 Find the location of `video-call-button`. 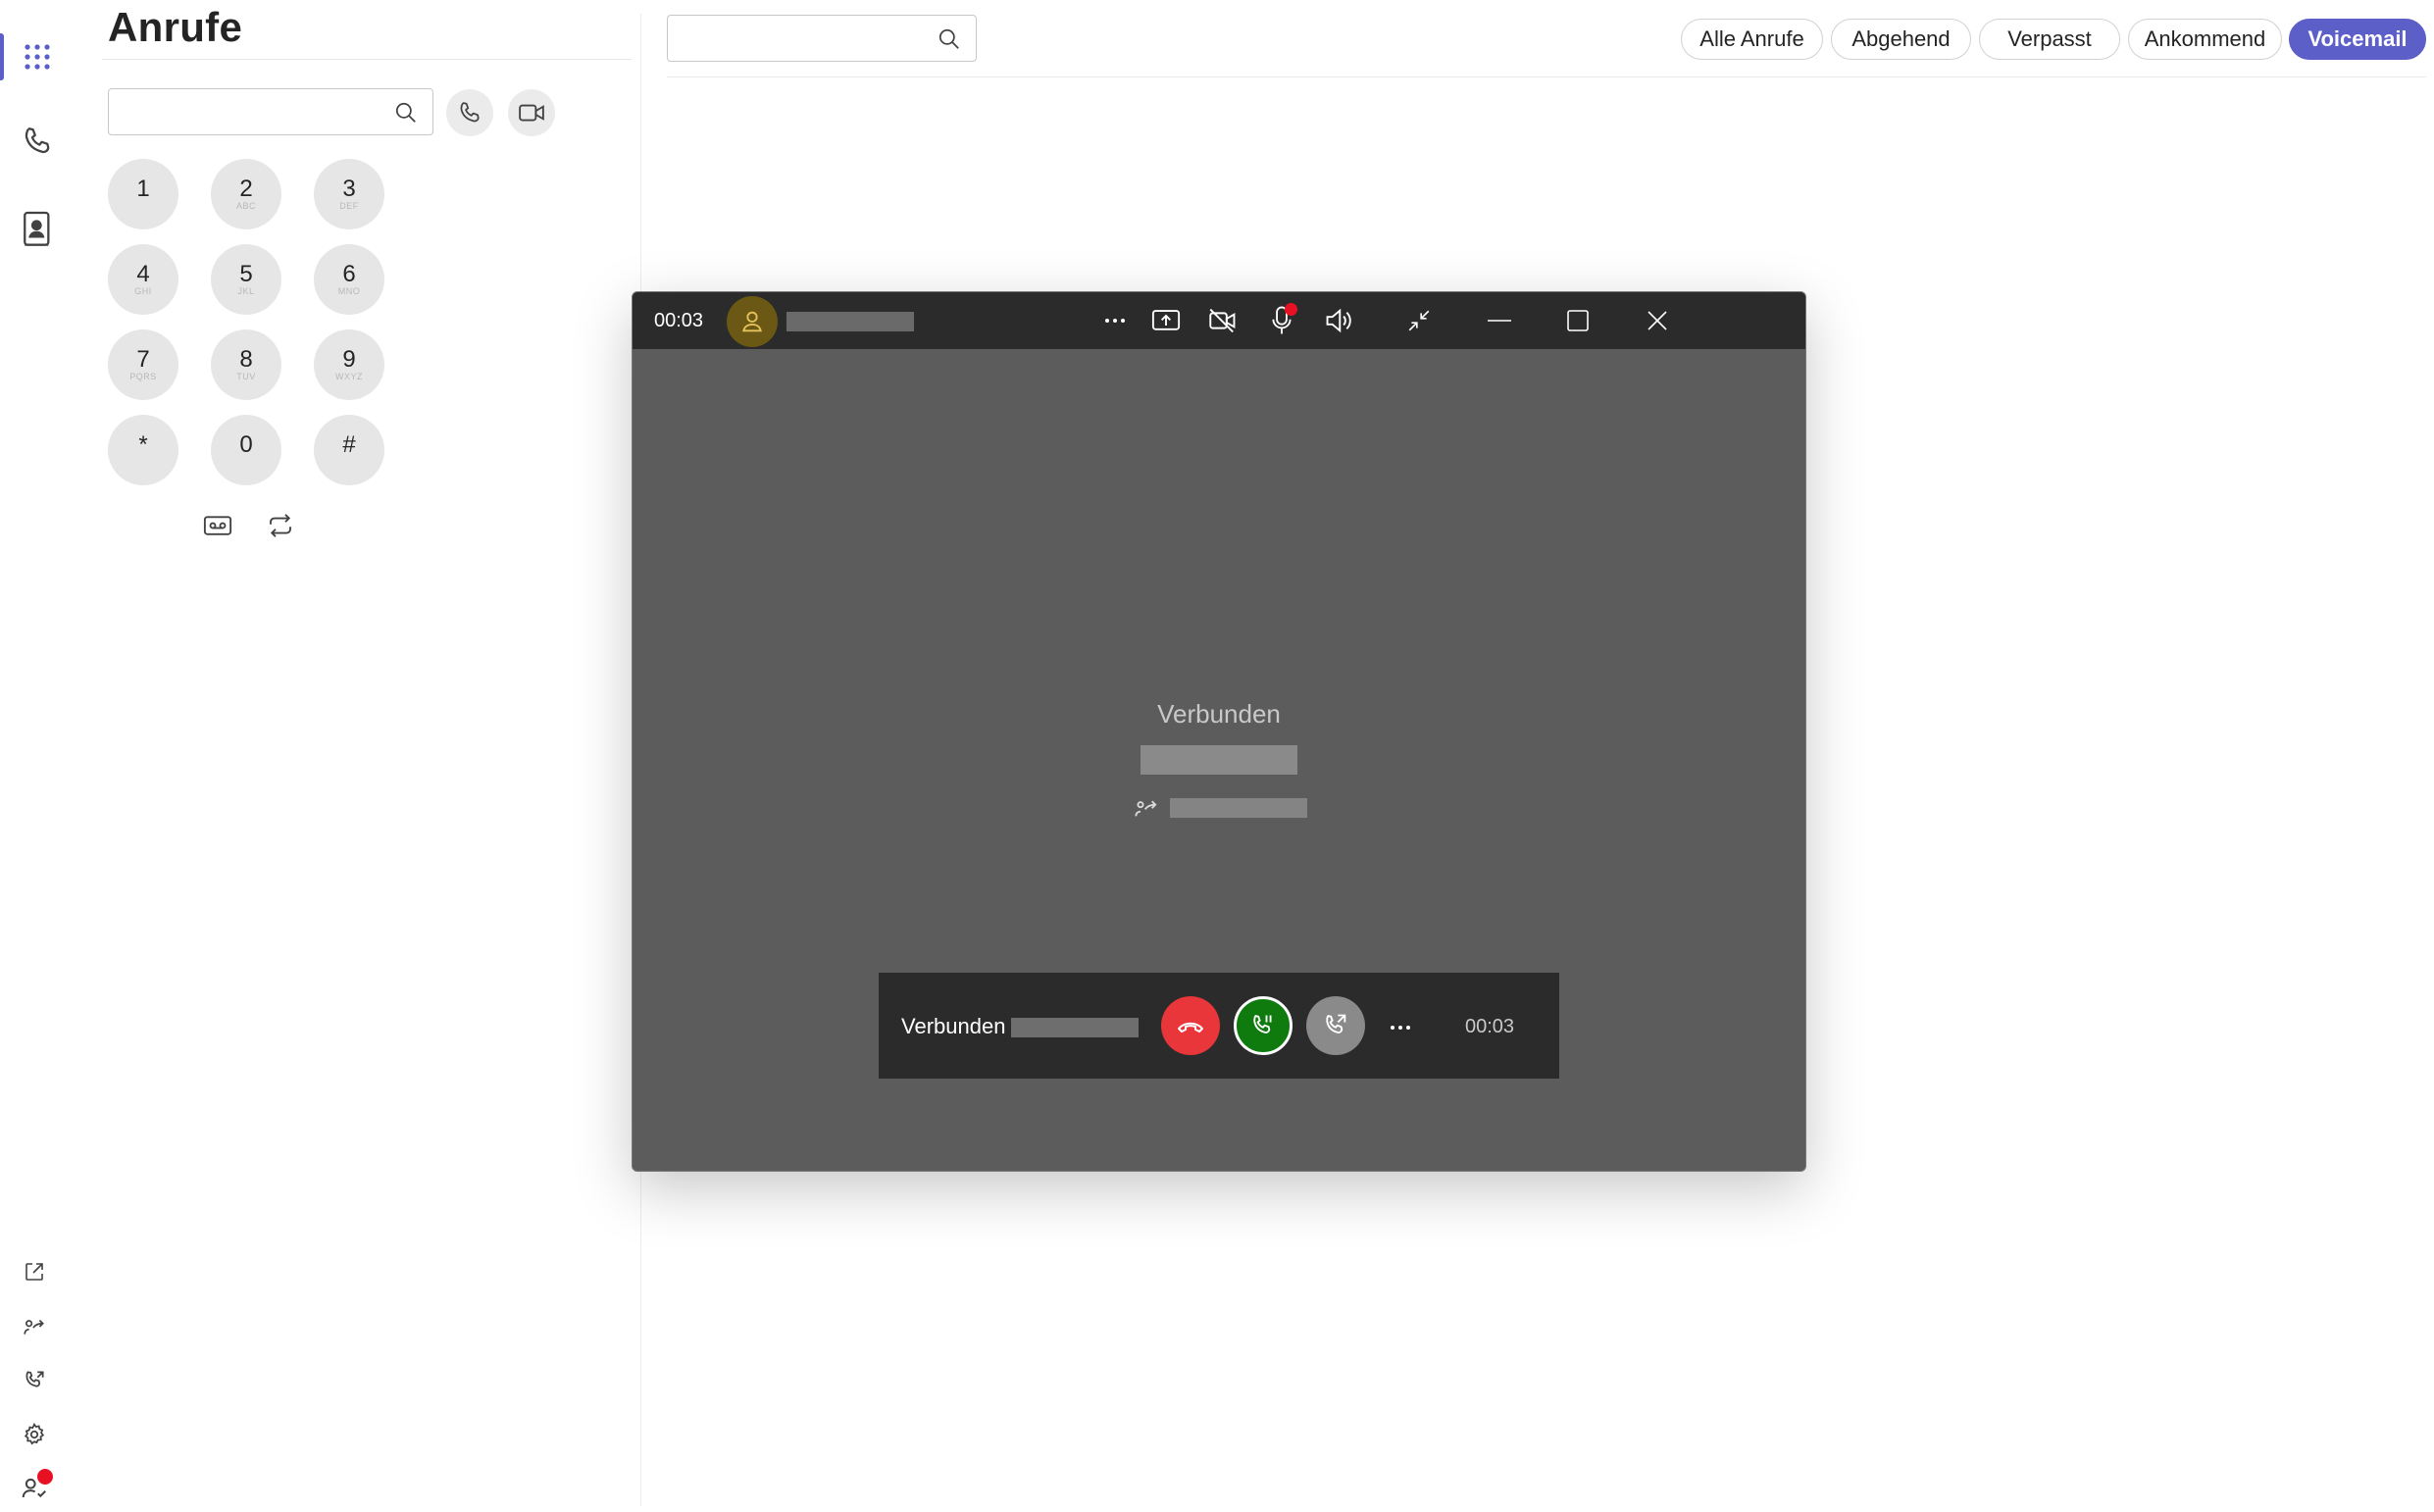

video-call-button is located at coordinates (531, 112).